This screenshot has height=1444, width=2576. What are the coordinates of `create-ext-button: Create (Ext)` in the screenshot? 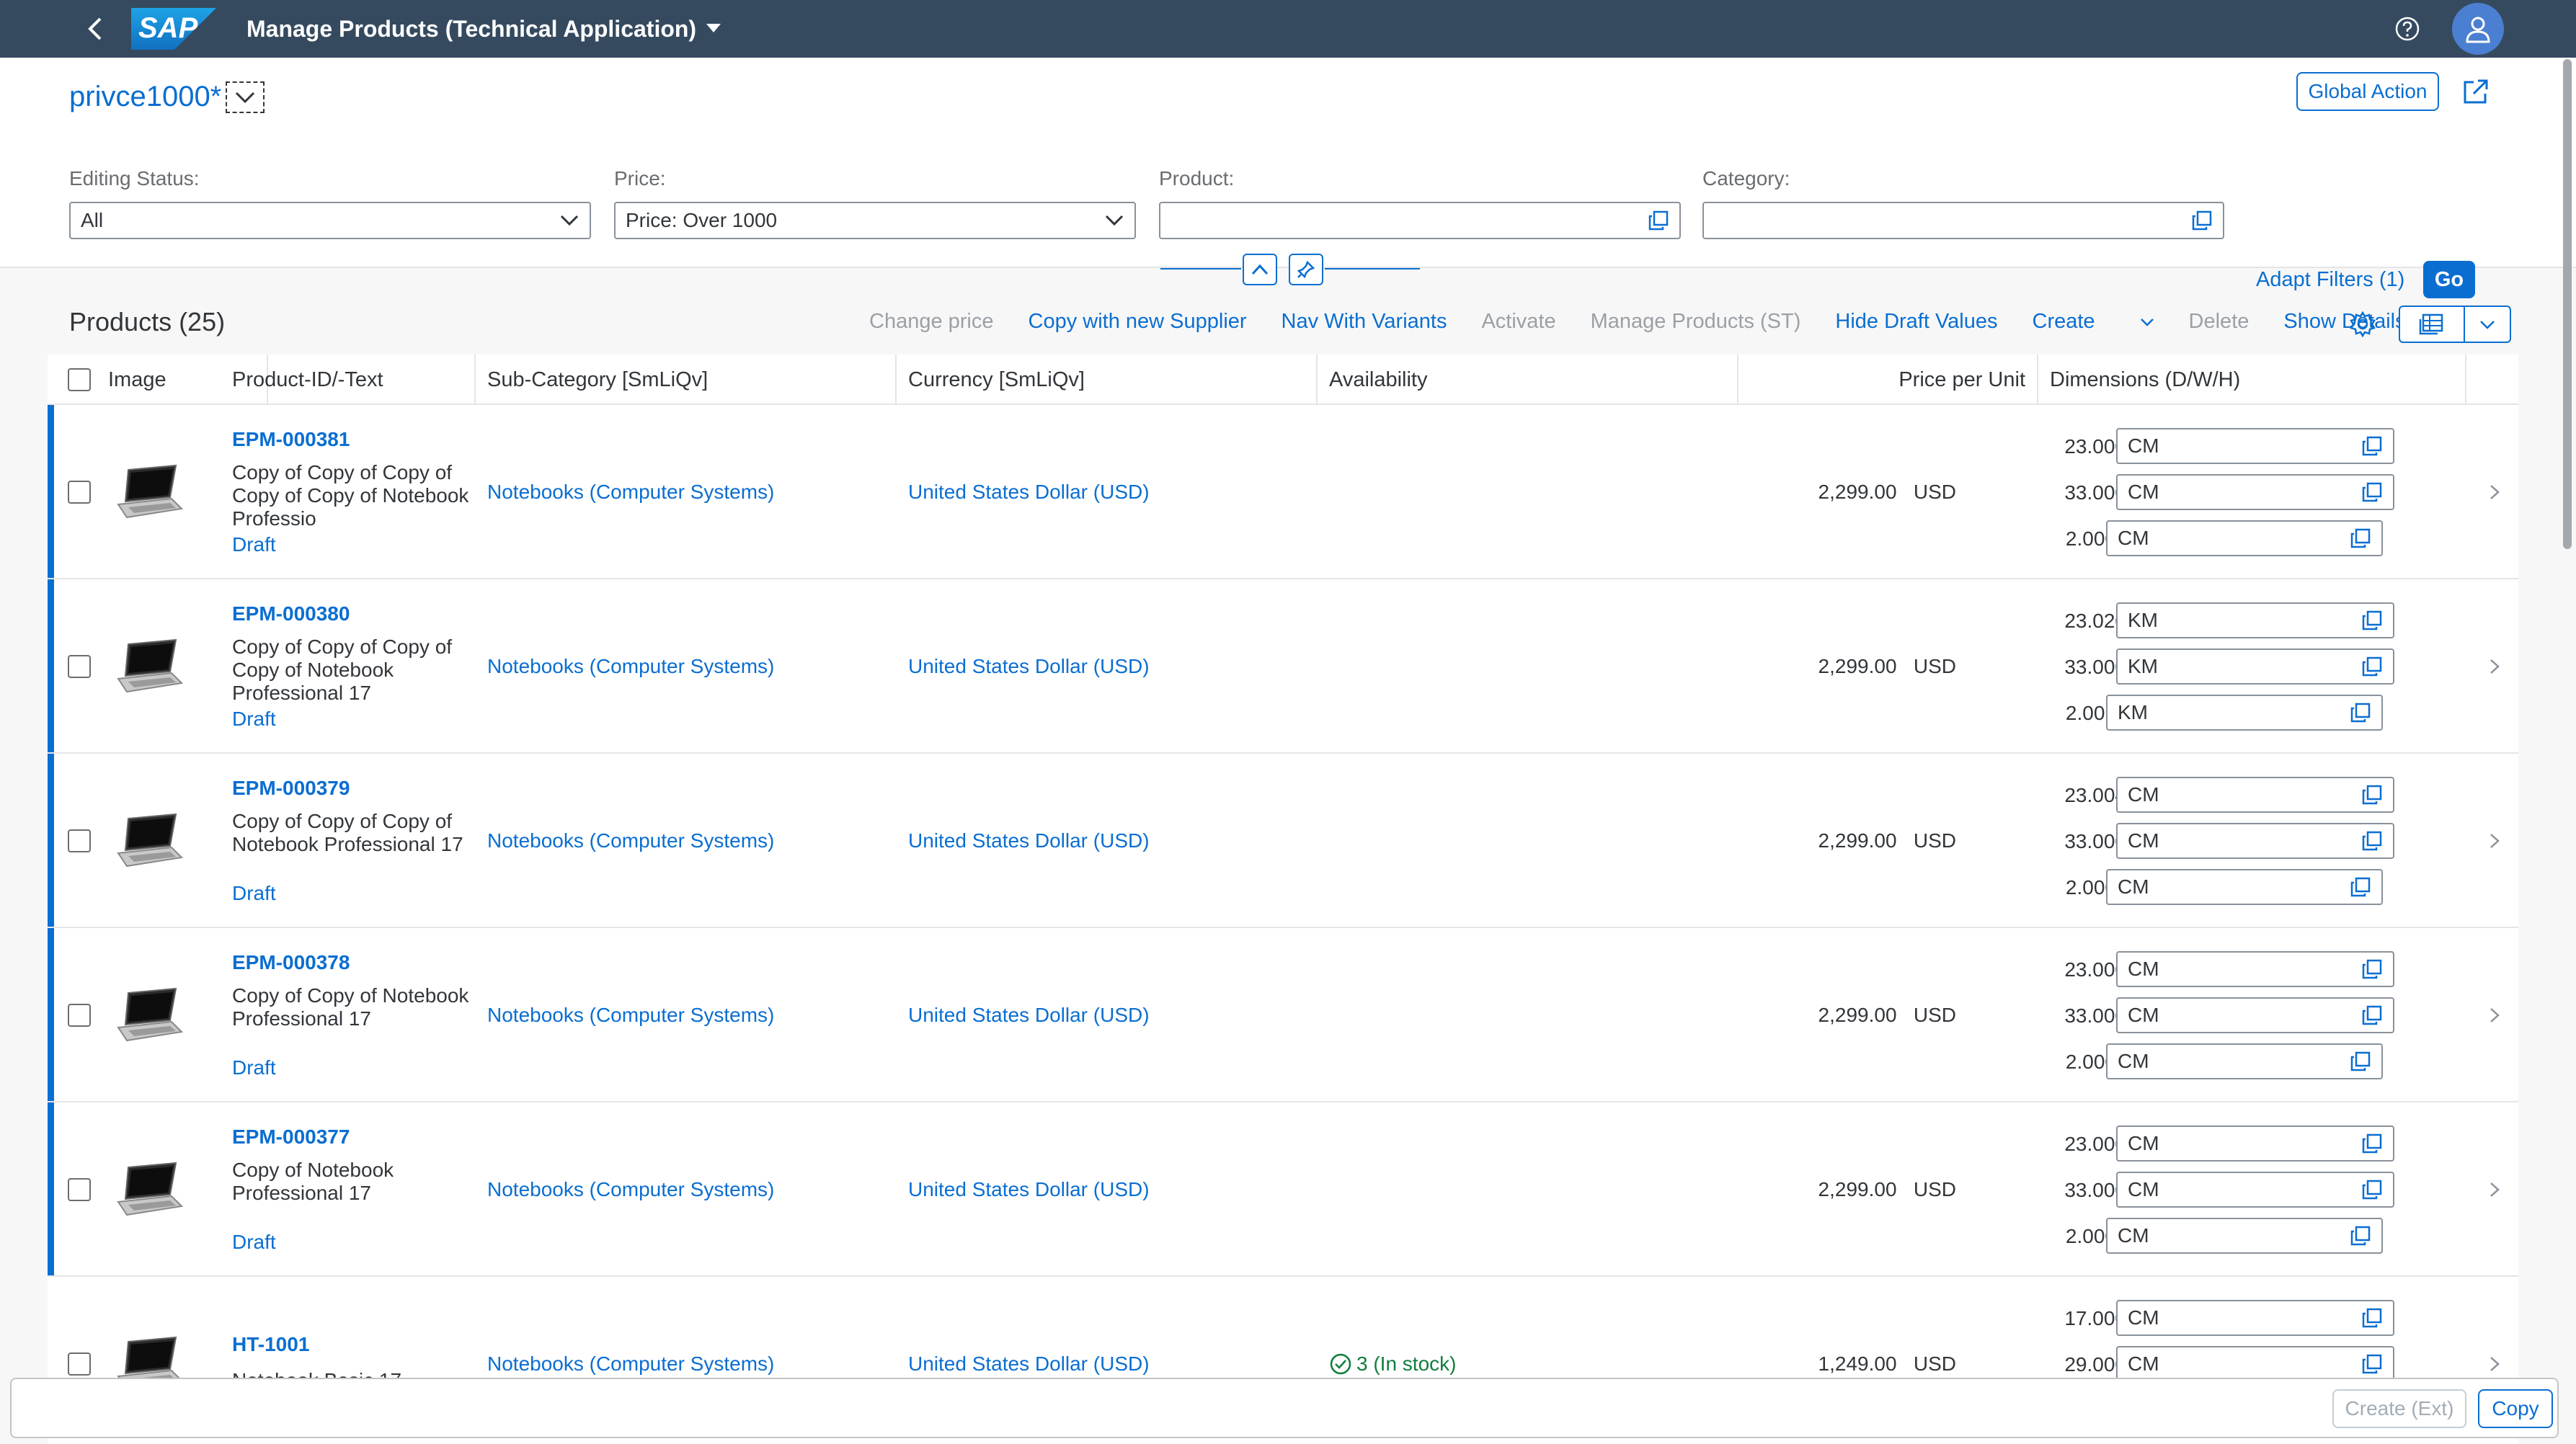 It's located at (2399, 1409).